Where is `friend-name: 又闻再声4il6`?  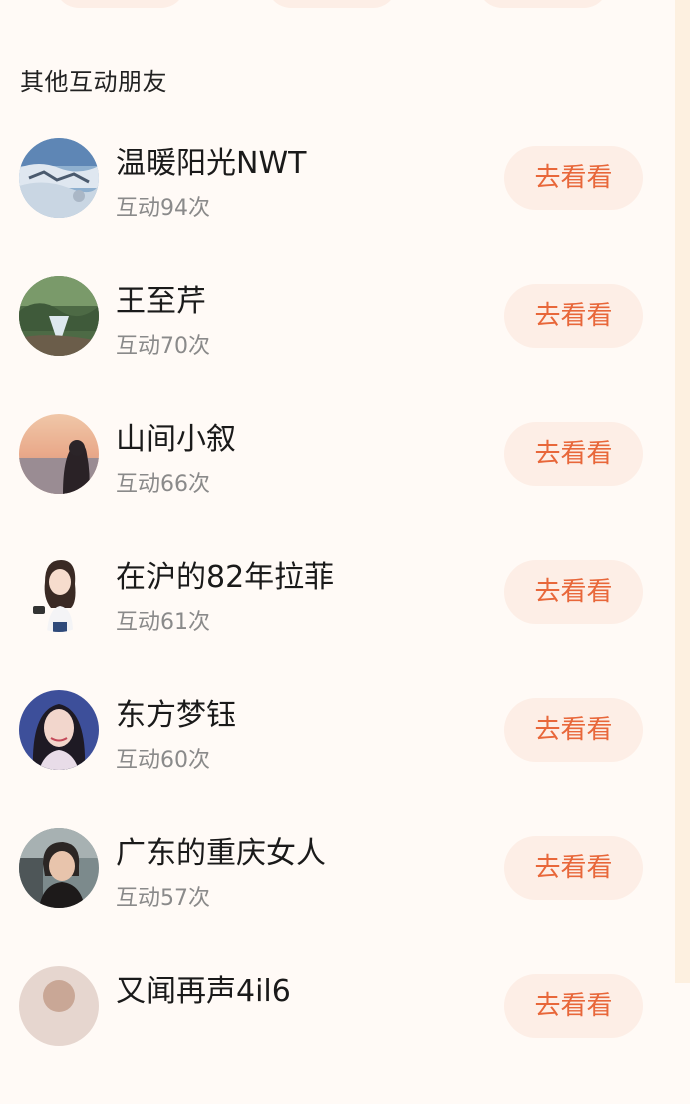
friend-name: 又闻再声4il6 is located at coordinates (203, 991).